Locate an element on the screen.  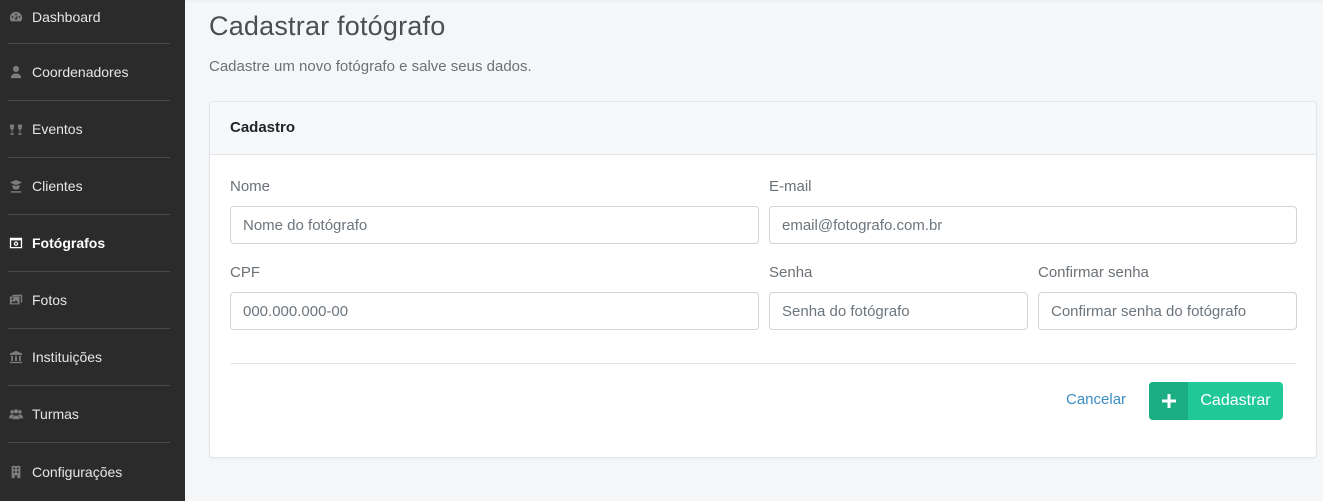
submit-button-label: Cadastrar is located at coordinates (1235, 400).